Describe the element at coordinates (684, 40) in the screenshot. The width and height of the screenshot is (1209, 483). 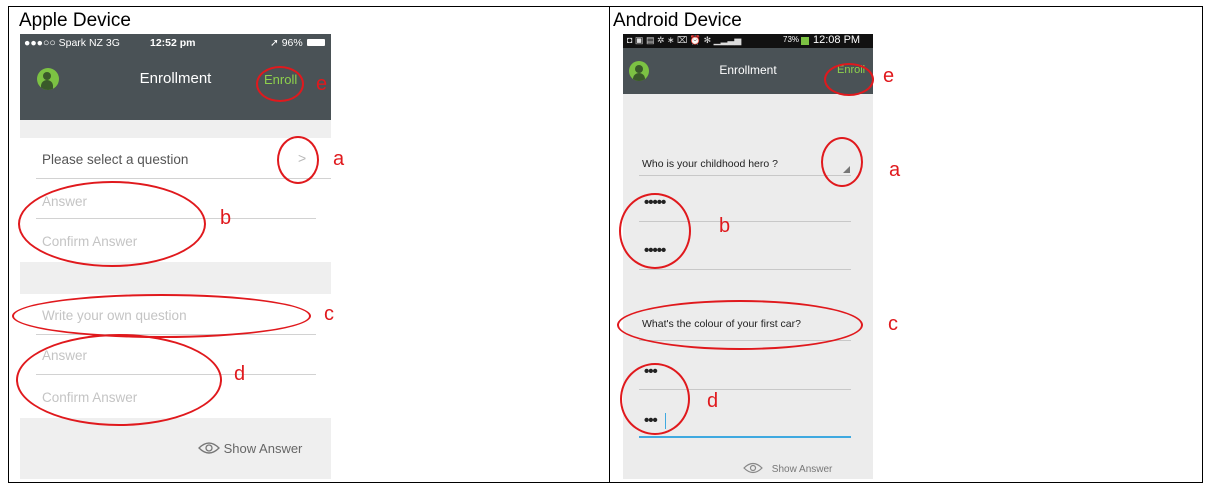
I see `status-icons: ◘ ▣ ▤ ✲ ∗ ⌧ ⏰ ✻ ▁▂▃▅` at that location.